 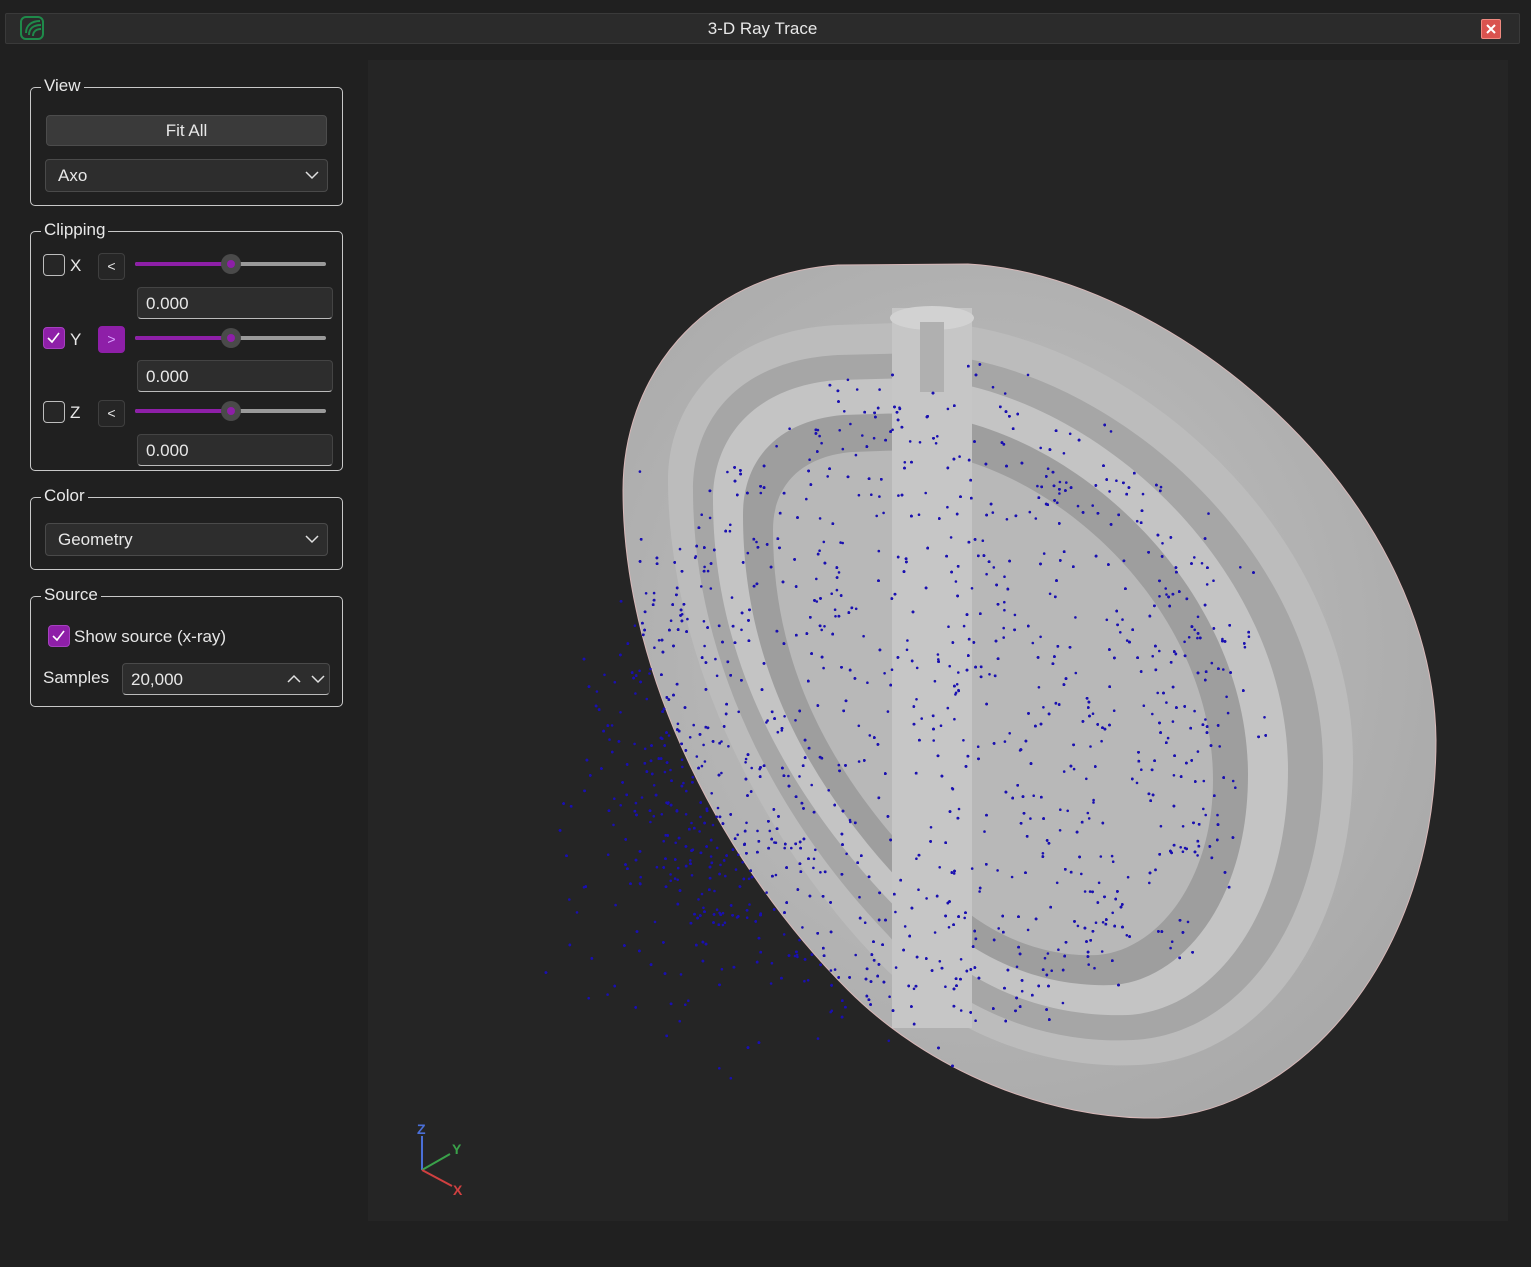 I want to click on clip-z-slider-thumb, so click(x=230, y=411).